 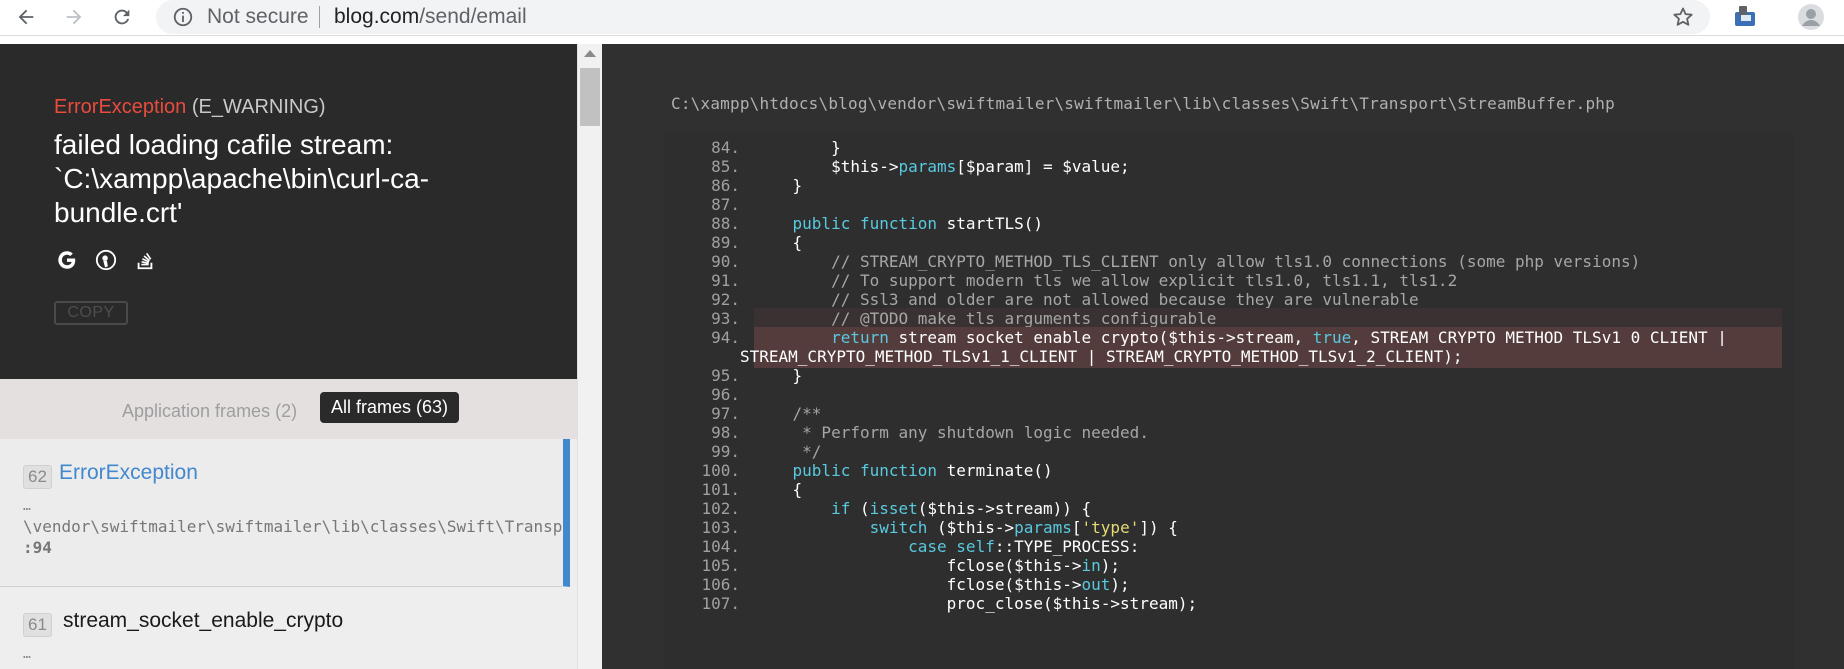 I want to click on url-host: blog.com, so click(x=377, y=16).